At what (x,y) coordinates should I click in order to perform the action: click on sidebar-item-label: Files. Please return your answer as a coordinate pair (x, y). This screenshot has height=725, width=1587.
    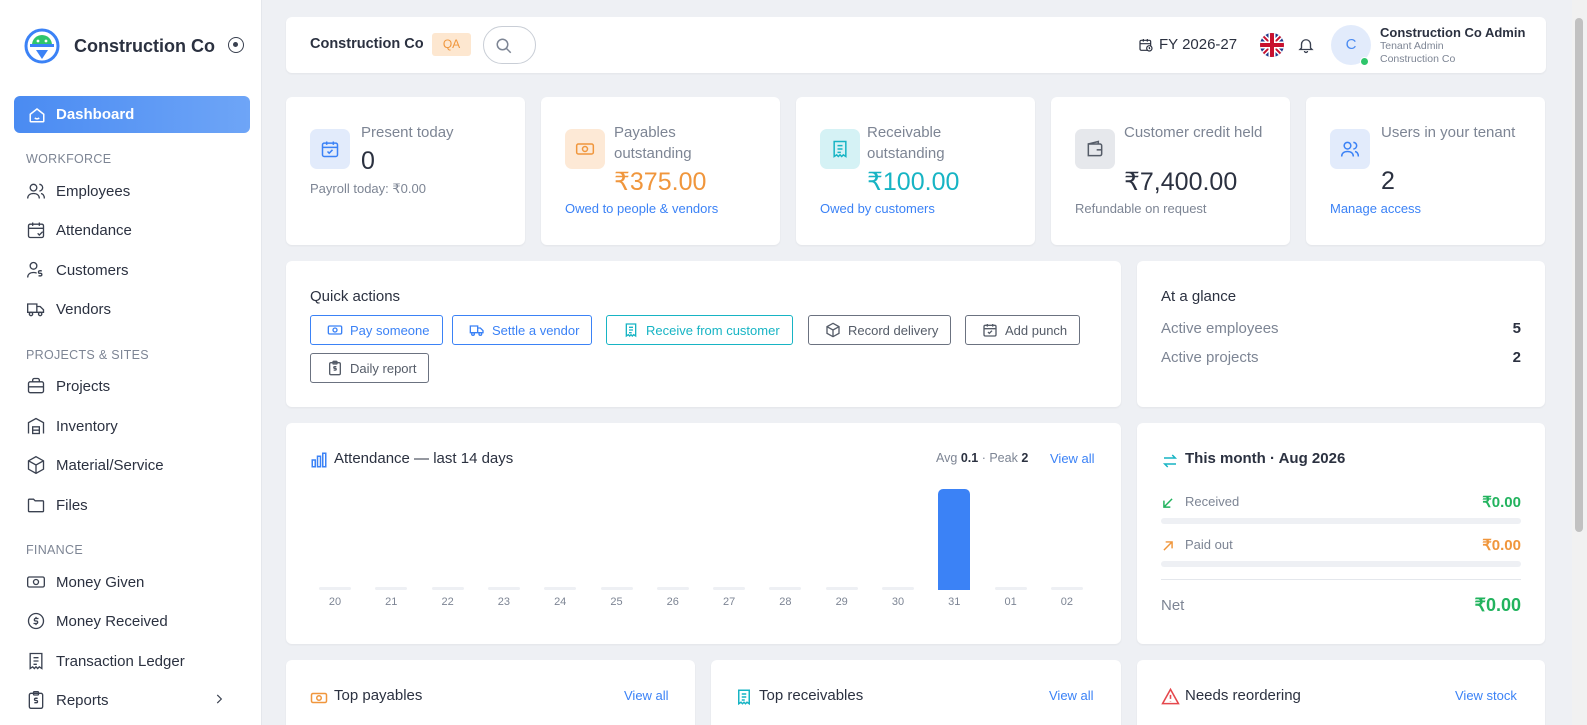
    Looking at the image, I should click on (72, 505).